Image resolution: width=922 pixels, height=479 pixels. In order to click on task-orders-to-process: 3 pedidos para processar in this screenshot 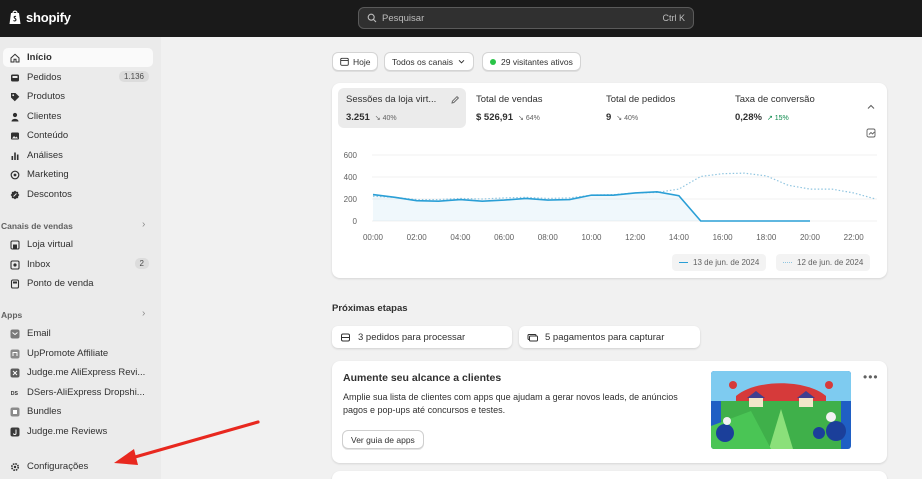, I will do `click(422, 337)`.